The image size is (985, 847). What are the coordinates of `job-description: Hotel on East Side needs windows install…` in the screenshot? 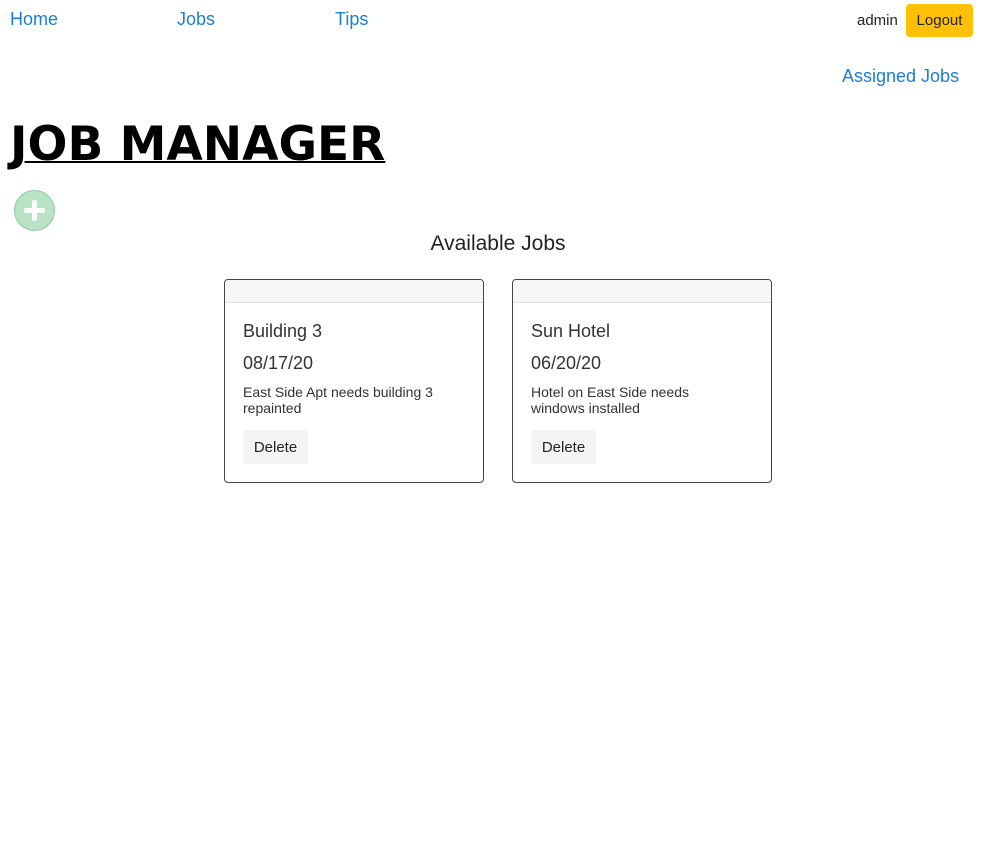 It's located at (610, 400).